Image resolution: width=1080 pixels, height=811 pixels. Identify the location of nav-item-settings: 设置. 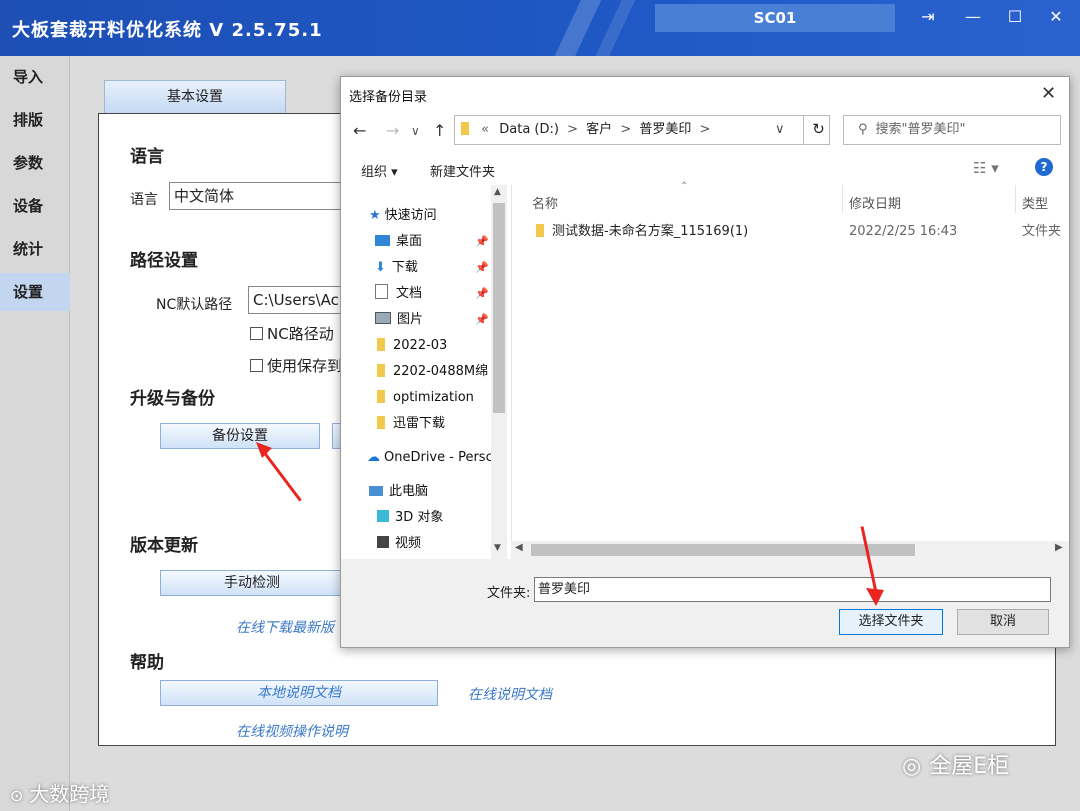
(35, 292).